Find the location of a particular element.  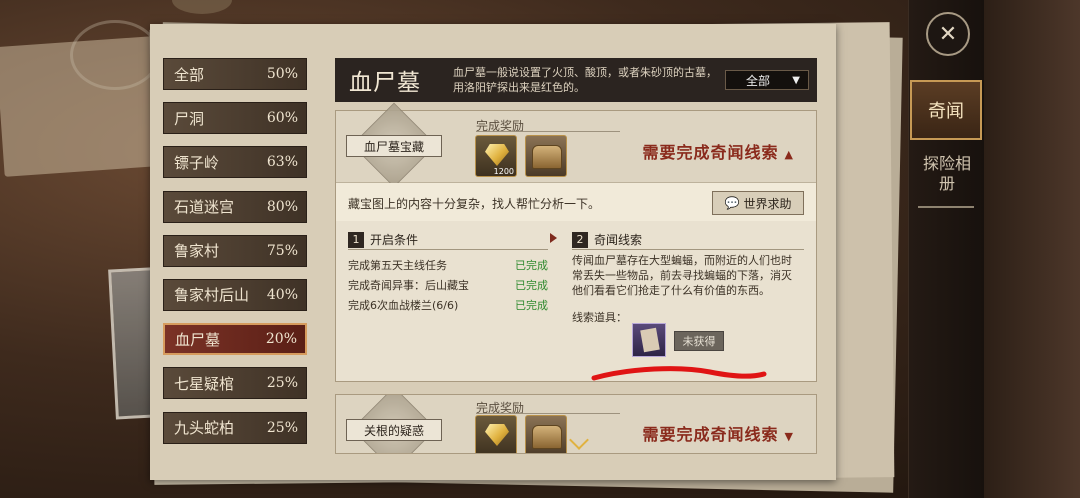

sidebar-item-stone-maze: 石道迷宫 80% is located at coordinates (235, 206).